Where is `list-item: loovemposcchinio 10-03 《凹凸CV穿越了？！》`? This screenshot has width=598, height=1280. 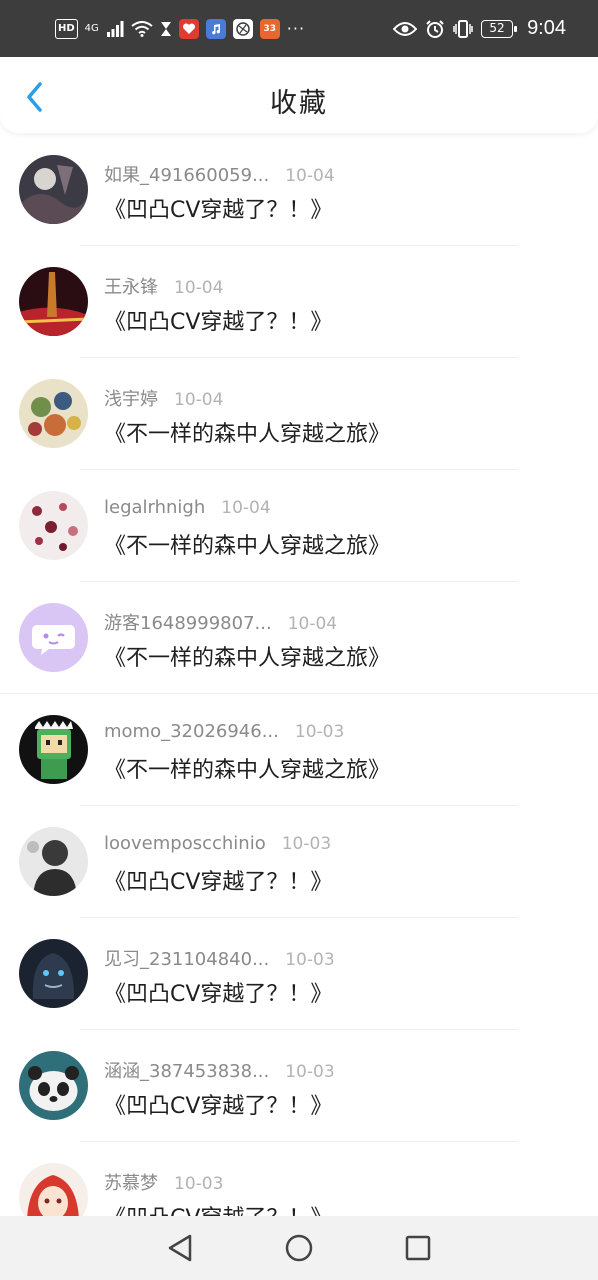 list-item: loovemposcchinio 10-03 《凹凸CV穿越了？！》 is located at coordinates (299, 862).